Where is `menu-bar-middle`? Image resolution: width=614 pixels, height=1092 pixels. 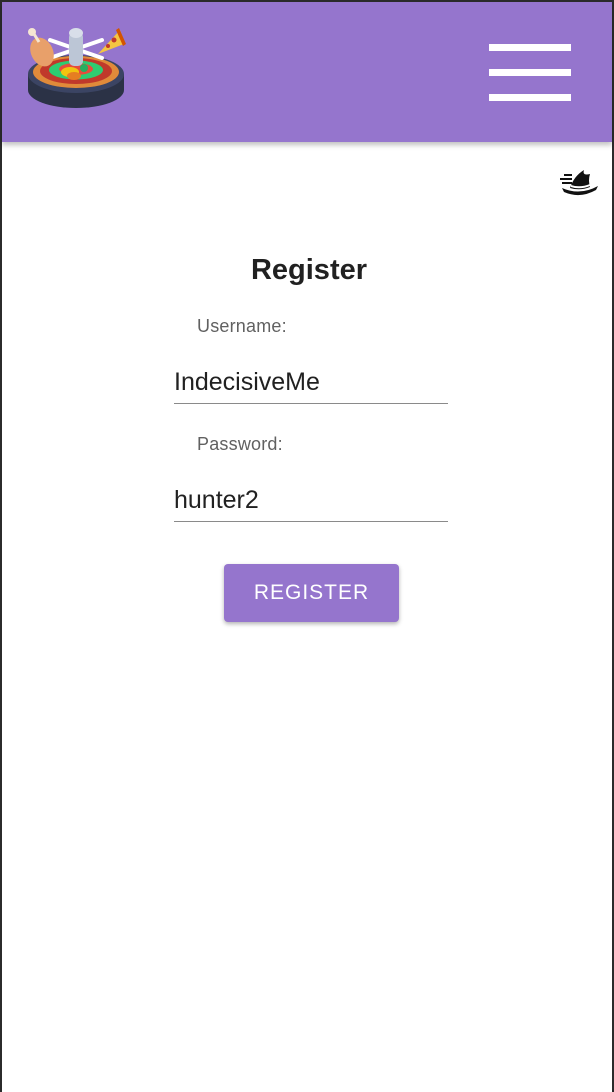
menu-bar-middle is located at coordinates (530, 72).